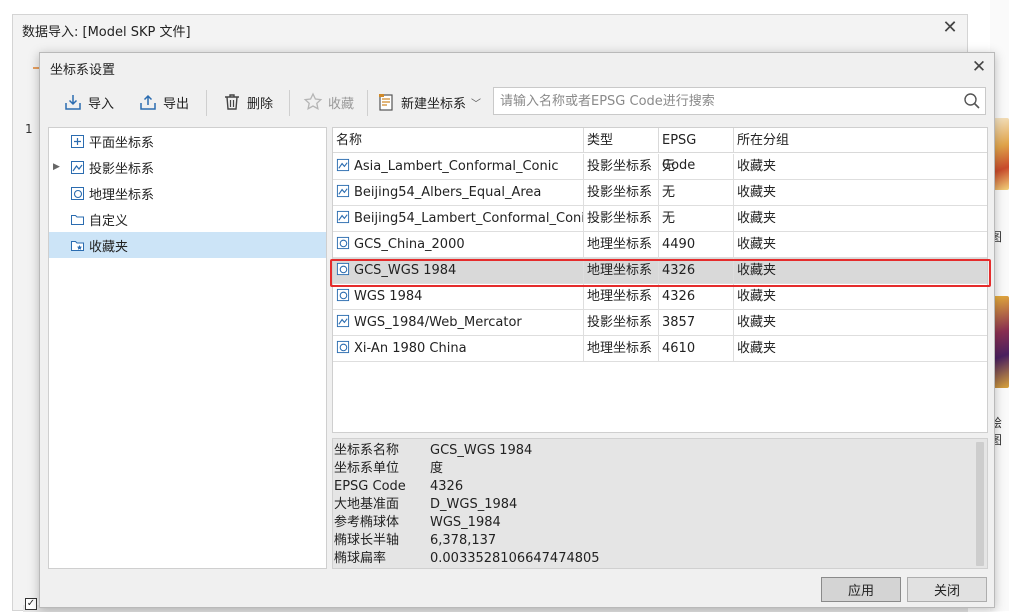 The height and width of the screenshot is (612, 1009). What do you see at coordinates (77, 141) in the screenshot?
I see `planar-crs-icon` at bounding box center [77, 141].